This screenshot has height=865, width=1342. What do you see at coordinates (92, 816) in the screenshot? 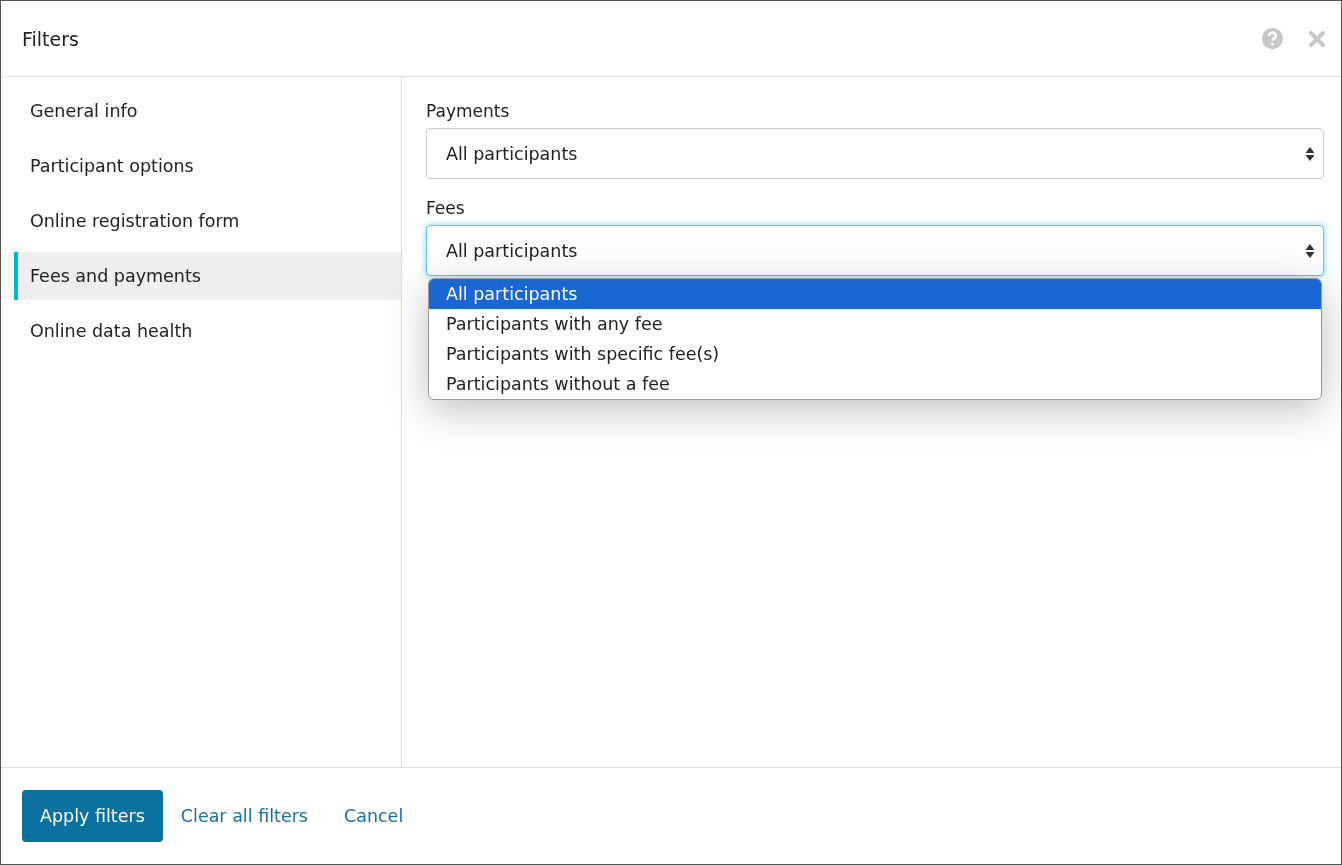
I see `apply-filters-button: Apply filters` at bounding box center [92, 816].